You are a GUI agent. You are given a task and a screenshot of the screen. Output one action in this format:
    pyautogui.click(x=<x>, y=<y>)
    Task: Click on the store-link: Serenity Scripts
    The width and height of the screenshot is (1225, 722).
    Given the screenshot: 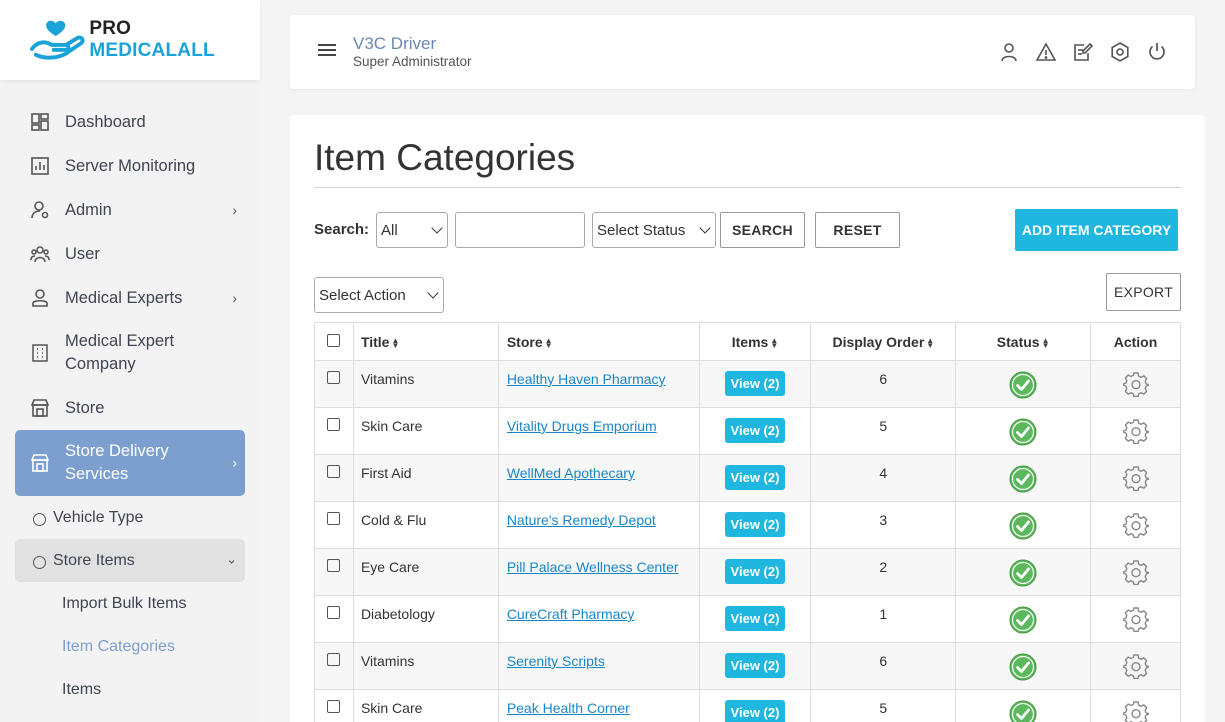 What is the action you would take?
    pyautogui.click(x=556, y=661)
    